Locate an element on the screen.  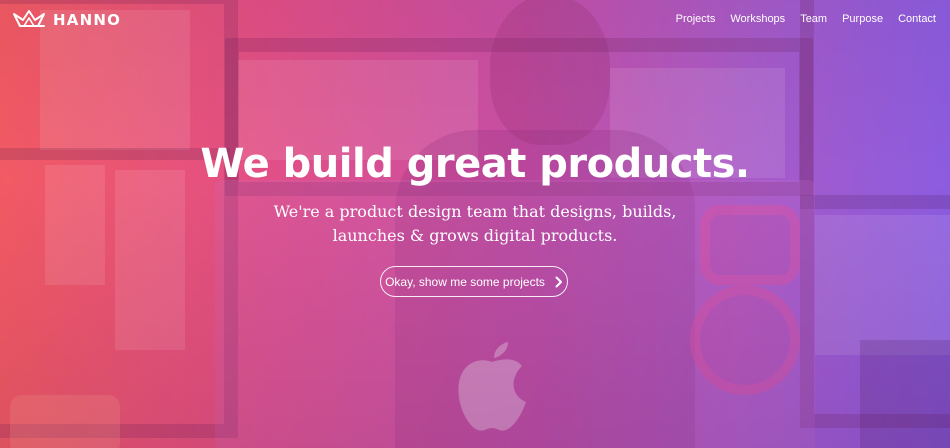
nav-item-projects: Projects is located at coordinates (696, 19).